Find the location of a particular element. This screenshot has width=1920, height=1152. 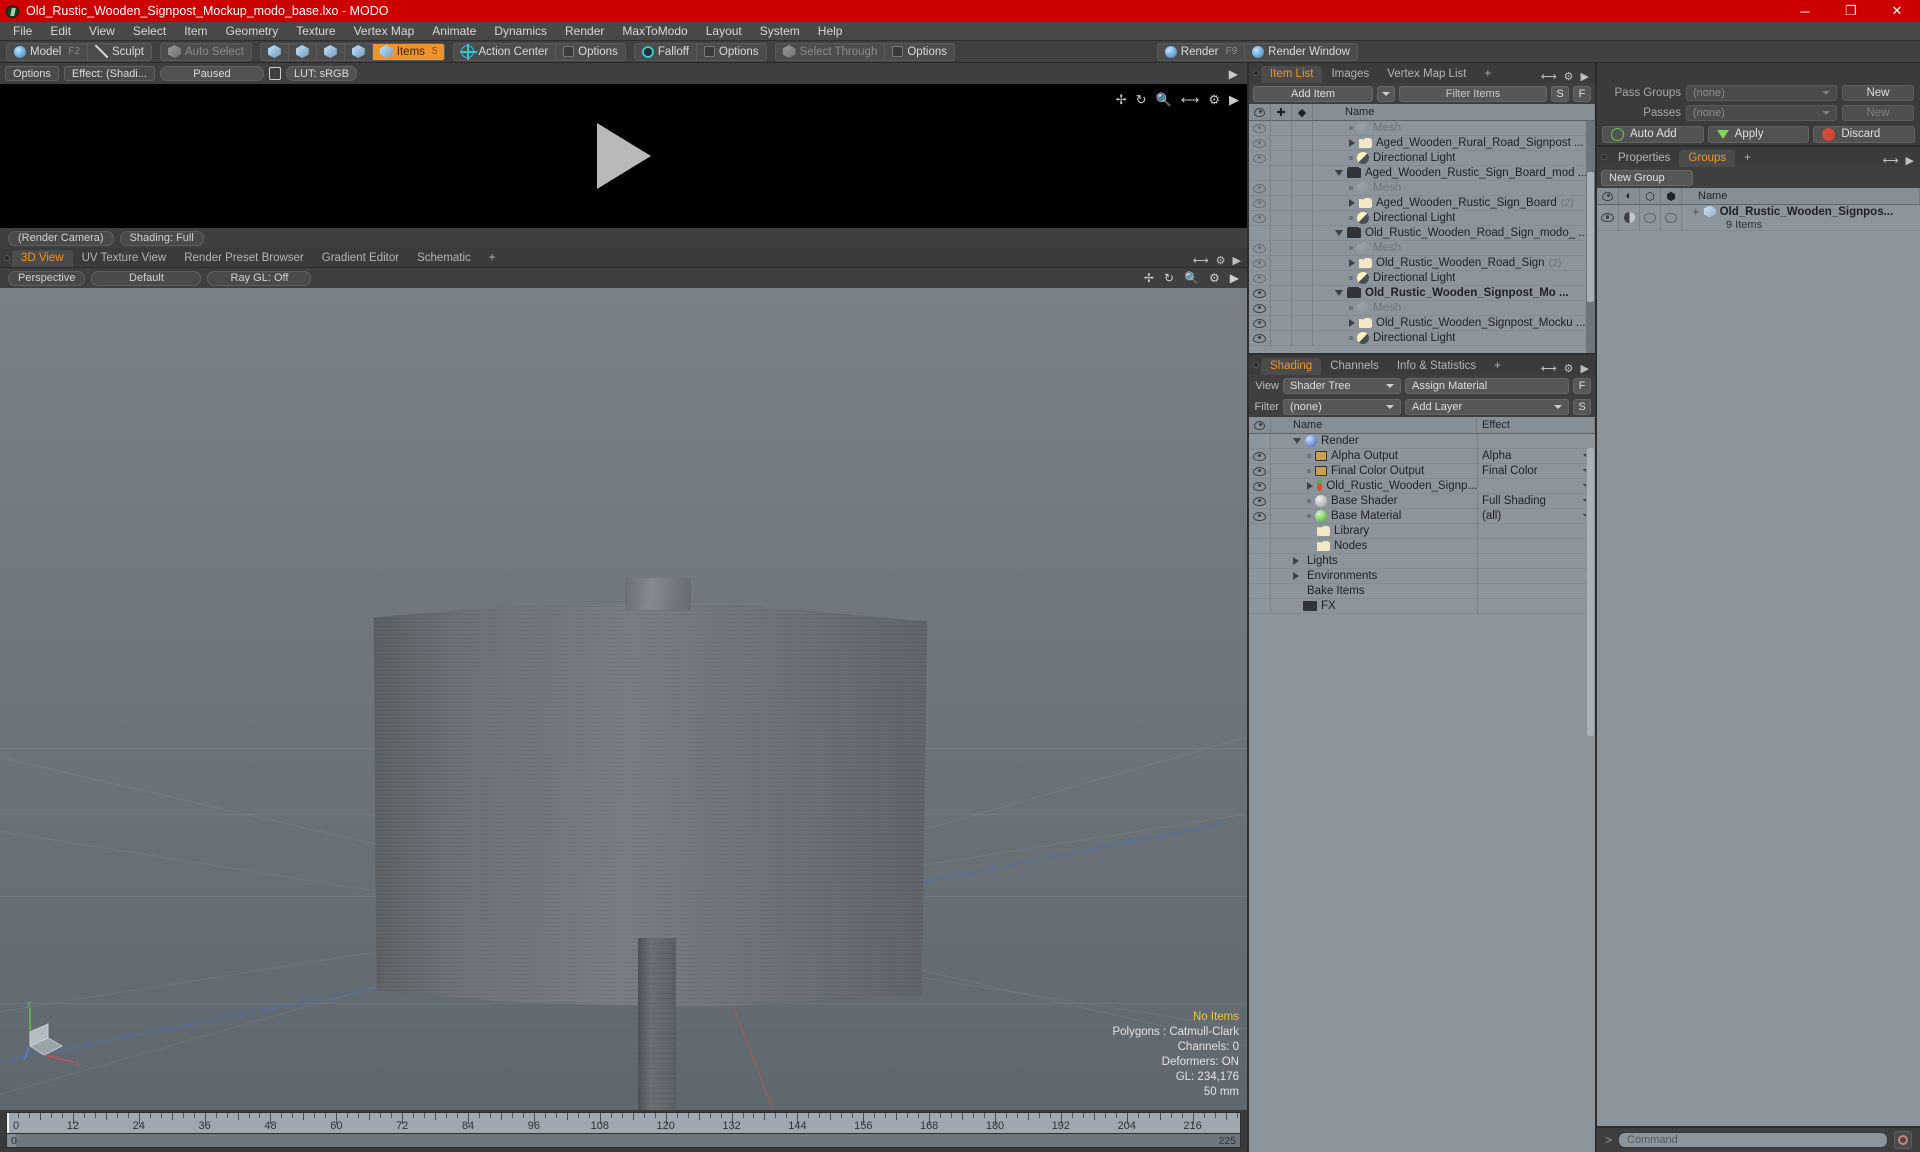

menu-item-texture: Texture is located at coordinates (315, 31).